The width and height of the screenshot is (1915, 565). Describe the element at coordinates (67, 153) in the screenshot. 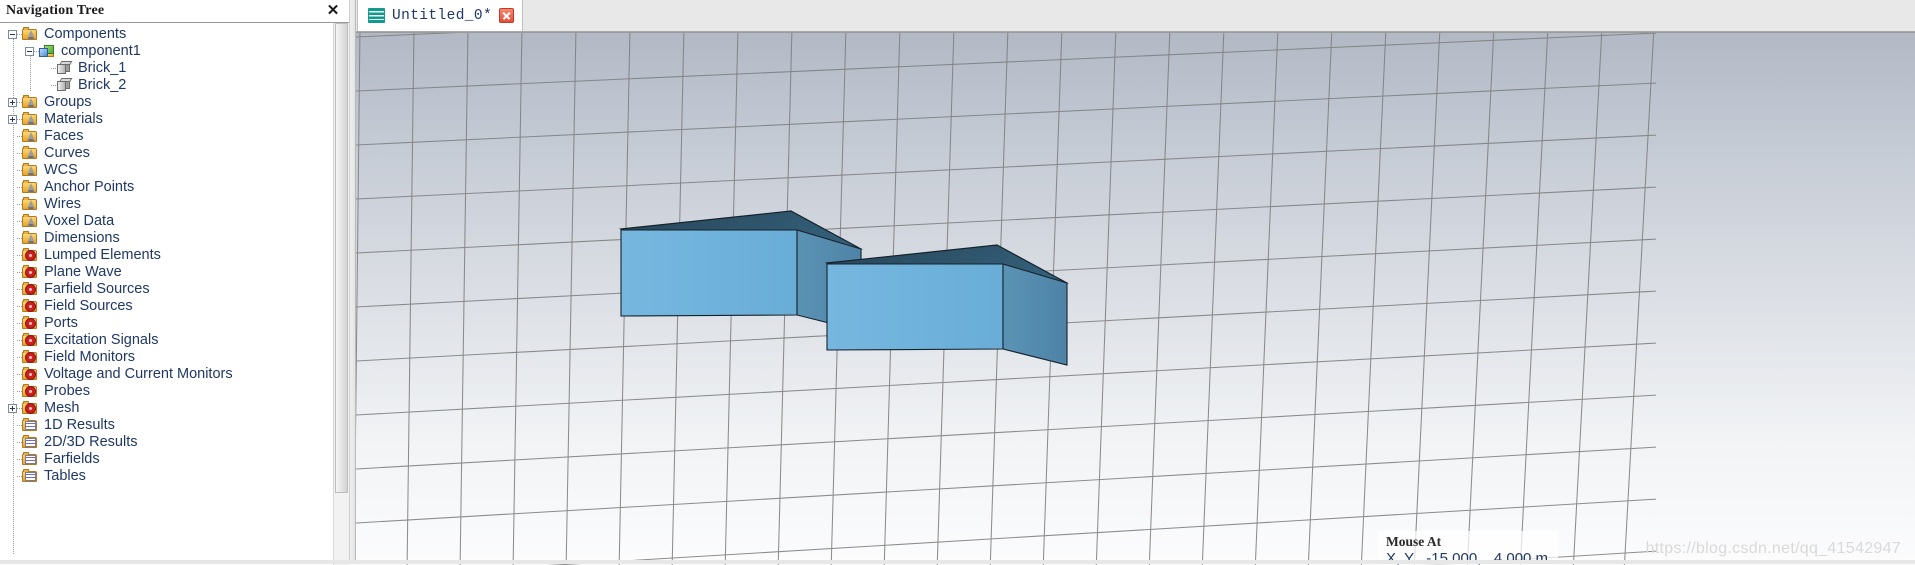

I see `tree-item-label: Curves` at that location.